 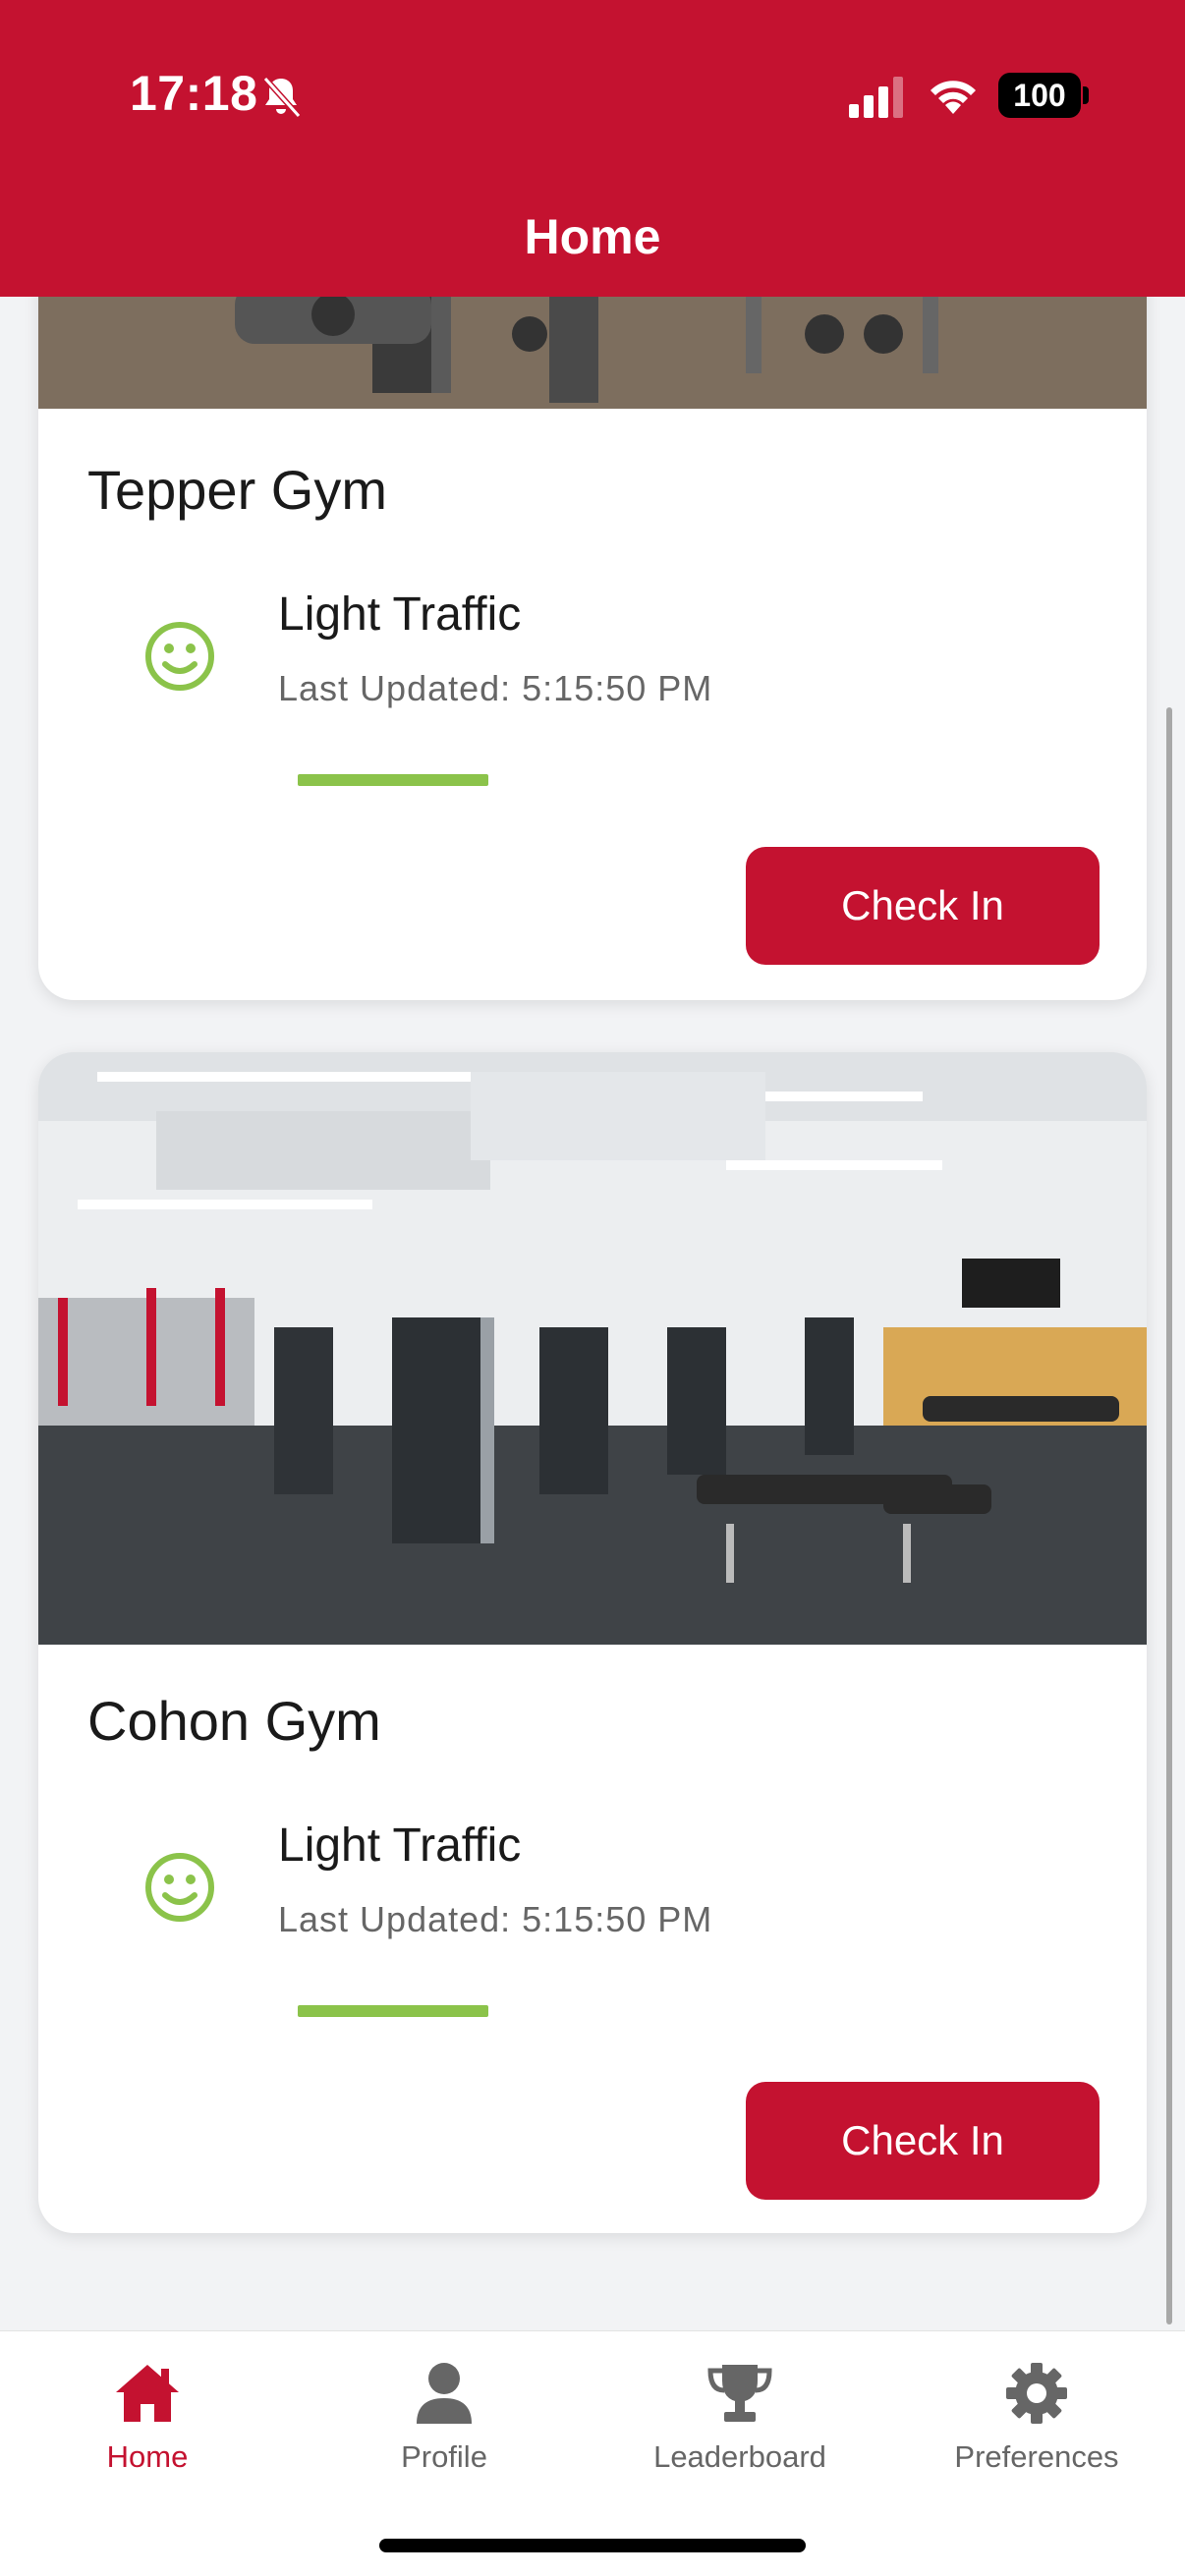 I want to click on nav-label: Preferences, so click(x=1037, y=2456).